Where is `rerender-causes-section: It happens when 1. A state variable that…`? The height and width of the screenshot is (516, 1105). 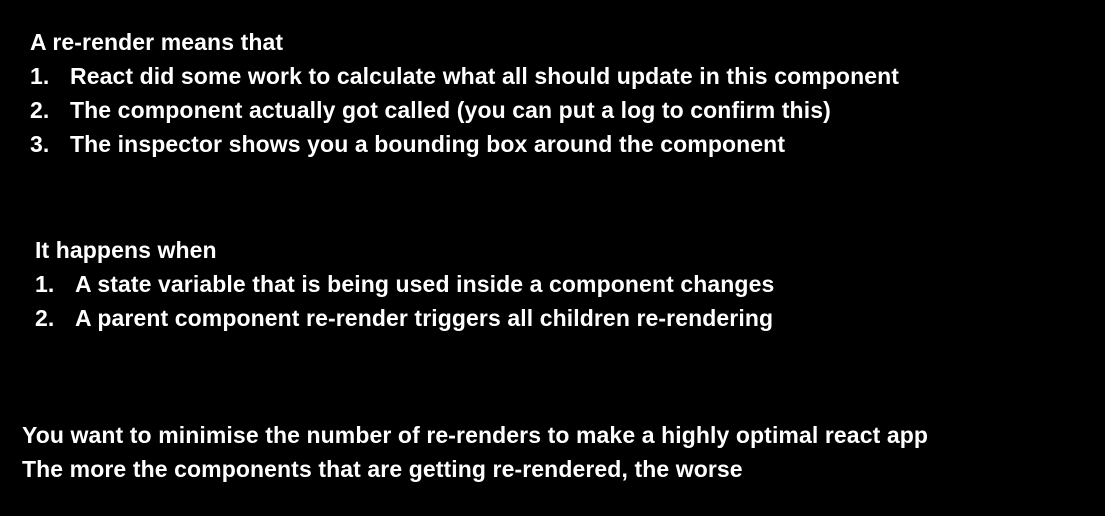 rerender-causes-section: It happens when 1. A state variable that… is located at coordinates (404, 284).